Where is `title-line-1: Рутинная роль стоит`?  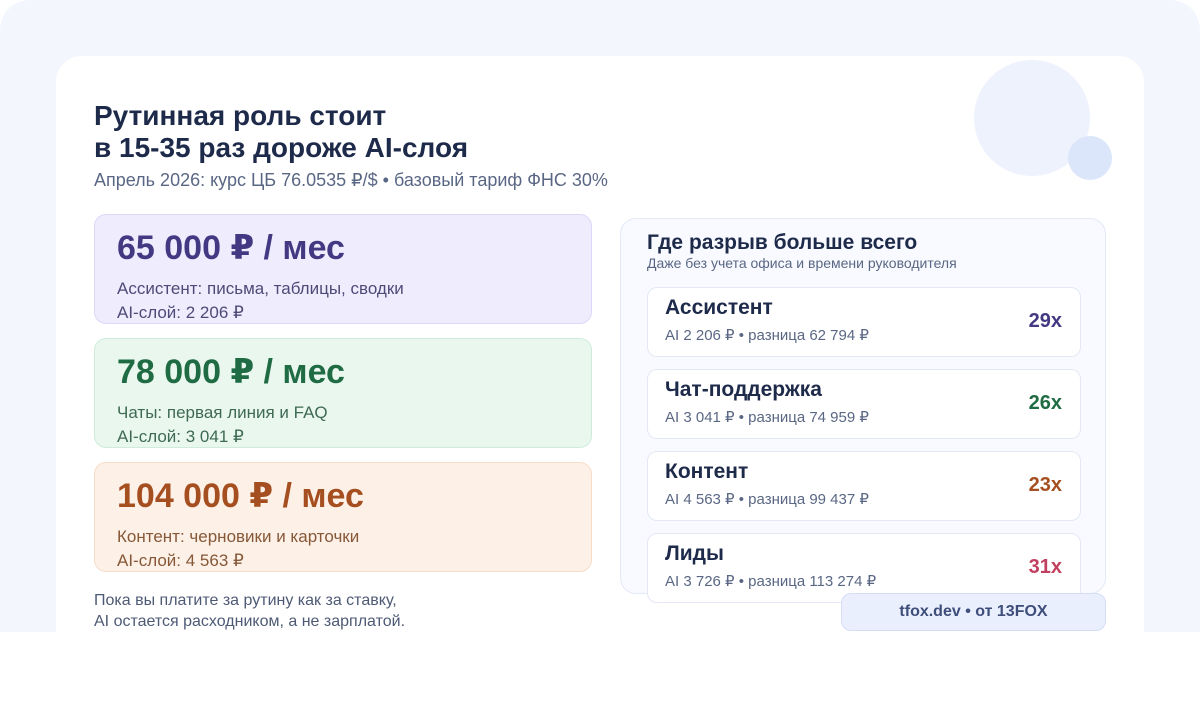
title-line-1: Рутинная роль стоит is located at coordinates (240, 115).